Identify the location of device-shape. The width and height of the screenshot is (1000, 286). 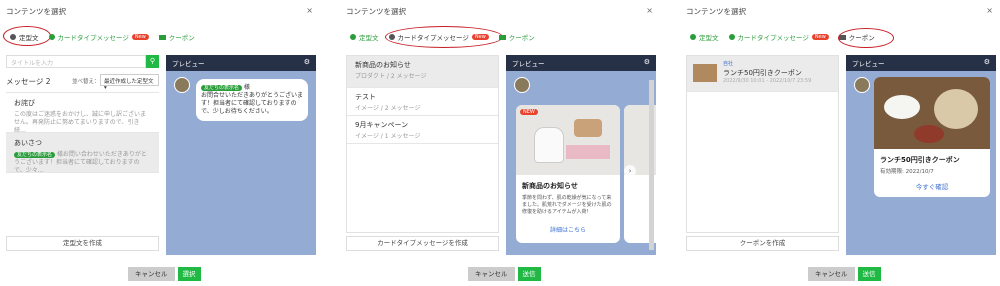
(549, 145).